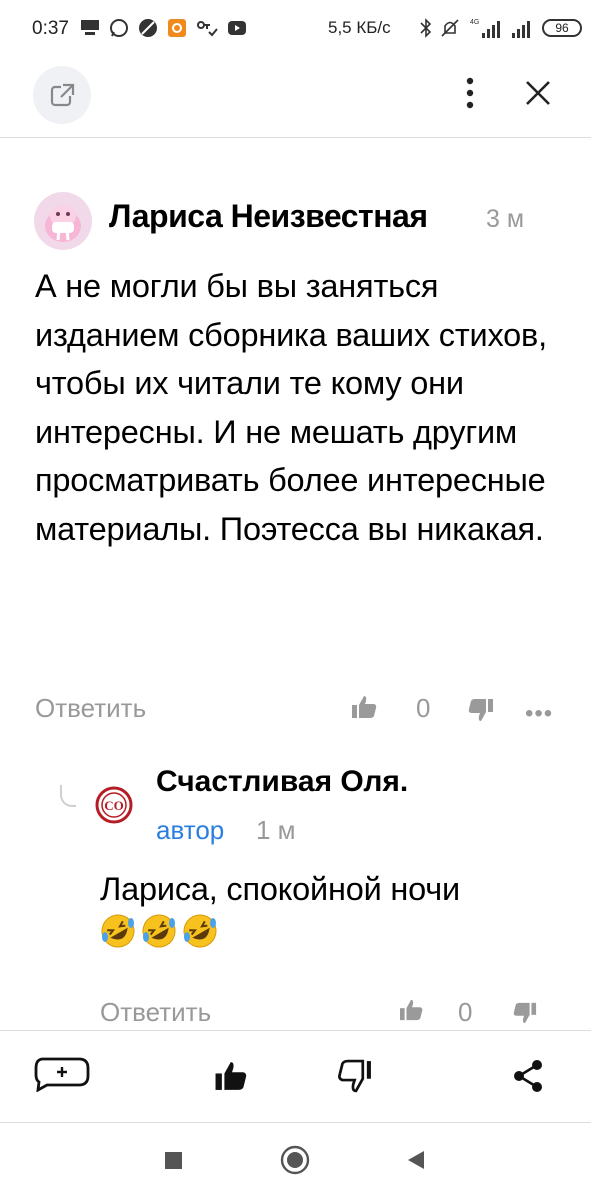 Image resolution: width=591 pixels, height=1200 pixels. Describe the element at coordinates (282, 782) in the screenshot. I see `reply-author: Счастливая Оля.` at that location.